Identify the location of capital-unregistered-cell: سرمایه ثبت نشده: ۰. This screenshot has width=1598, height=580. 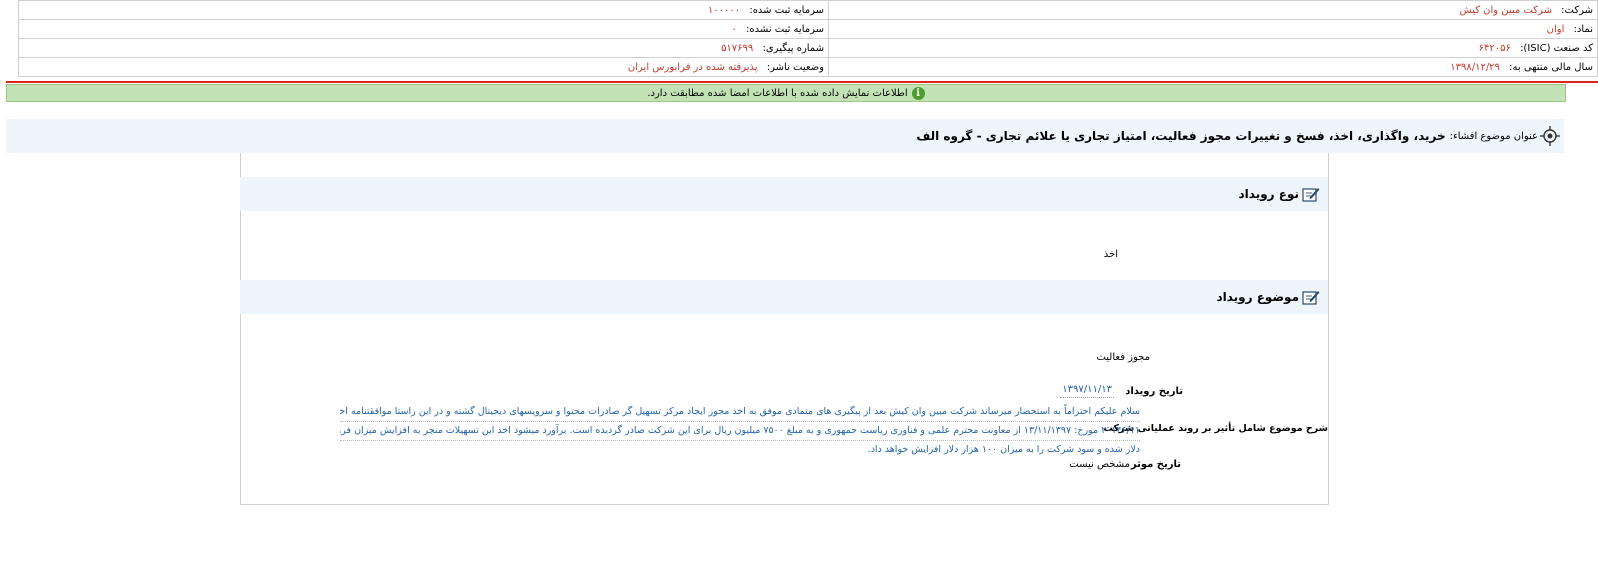
(423, 29).